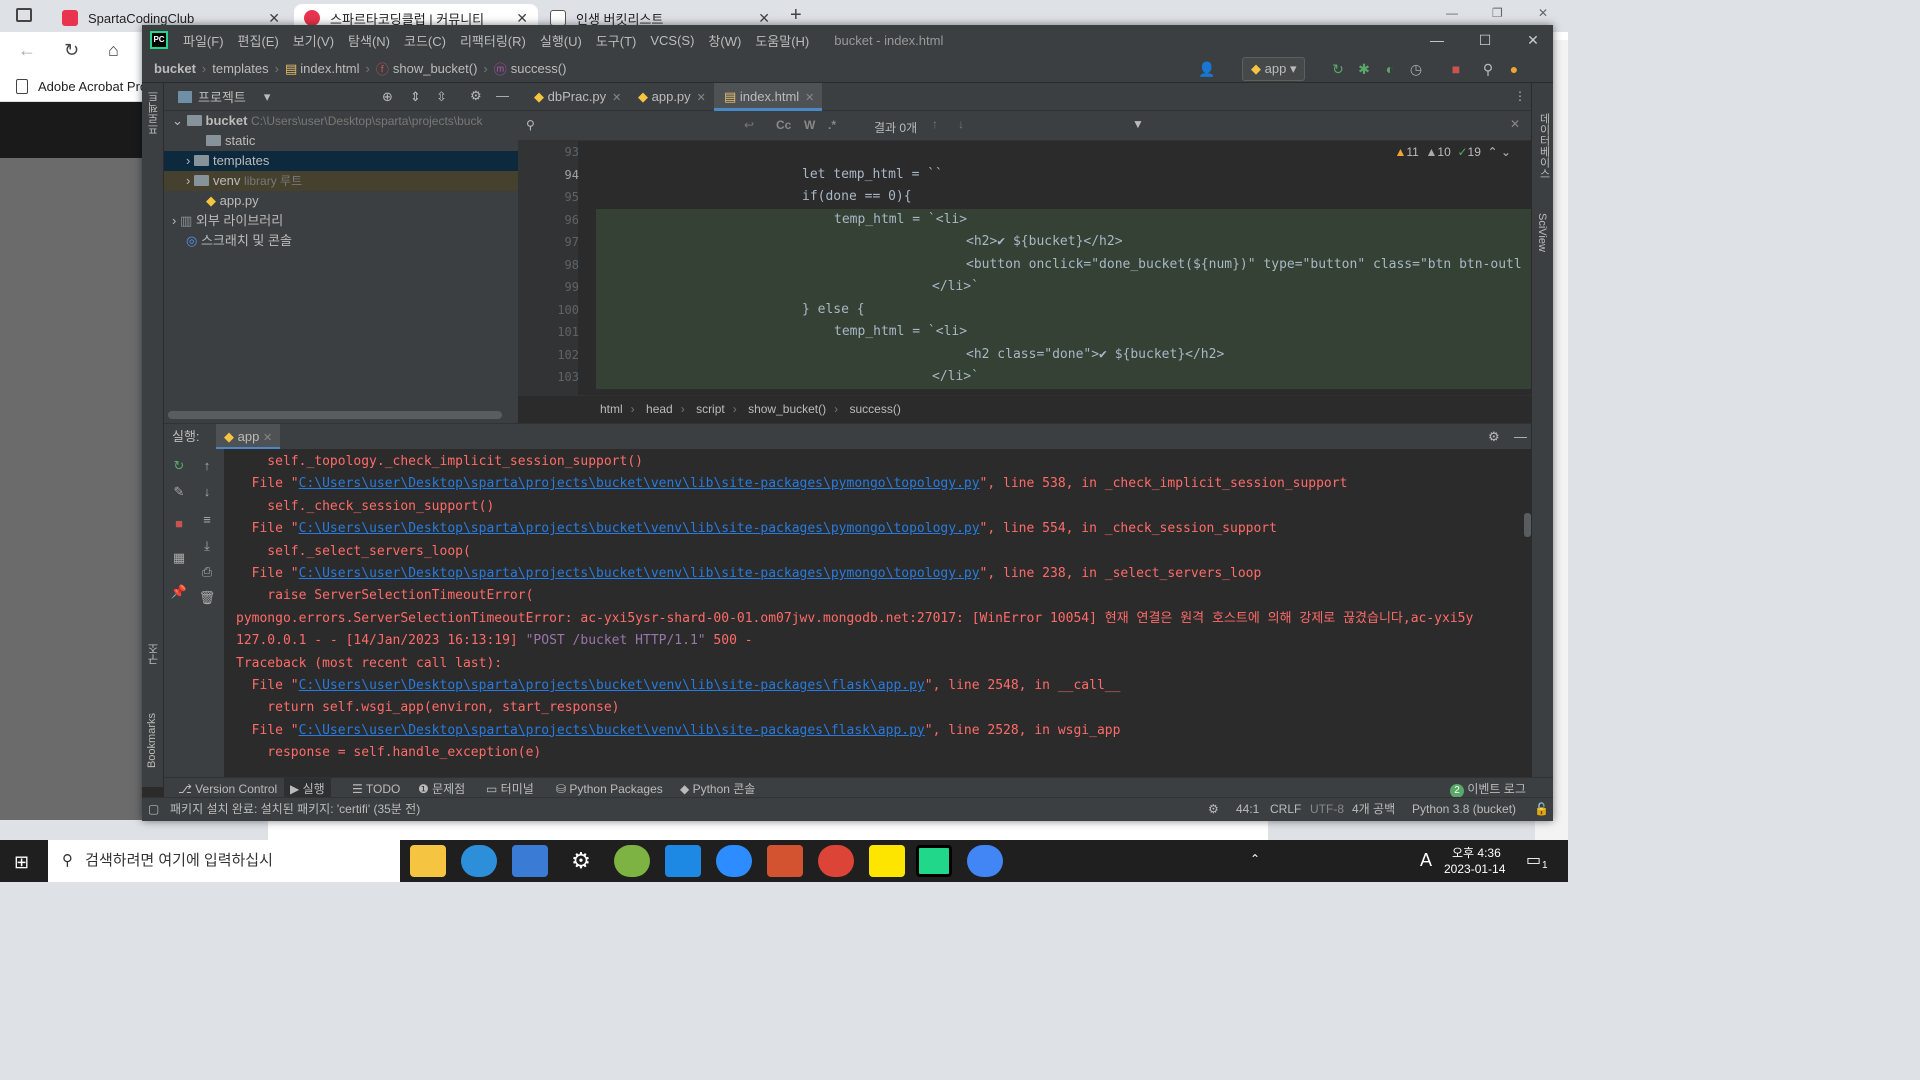  I want to click on menu-edit: 편집(E), so click(258, 40).